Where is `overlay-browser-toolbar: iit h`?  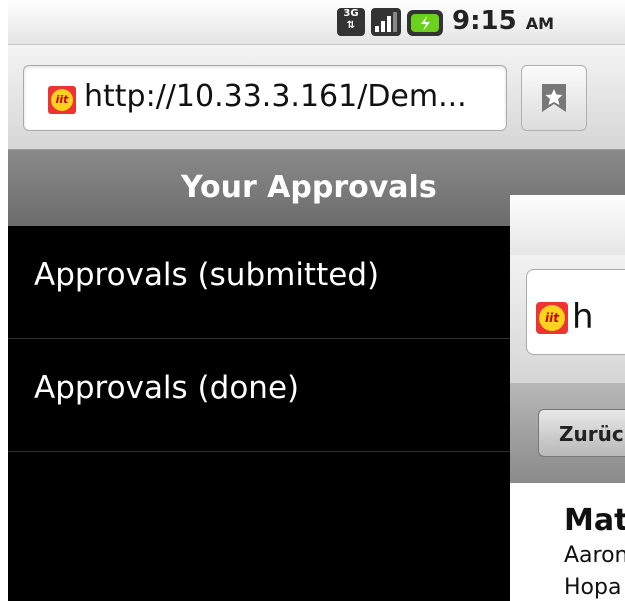 overlay-browser-toolbar: iit h is located at coordinates (567, 319).